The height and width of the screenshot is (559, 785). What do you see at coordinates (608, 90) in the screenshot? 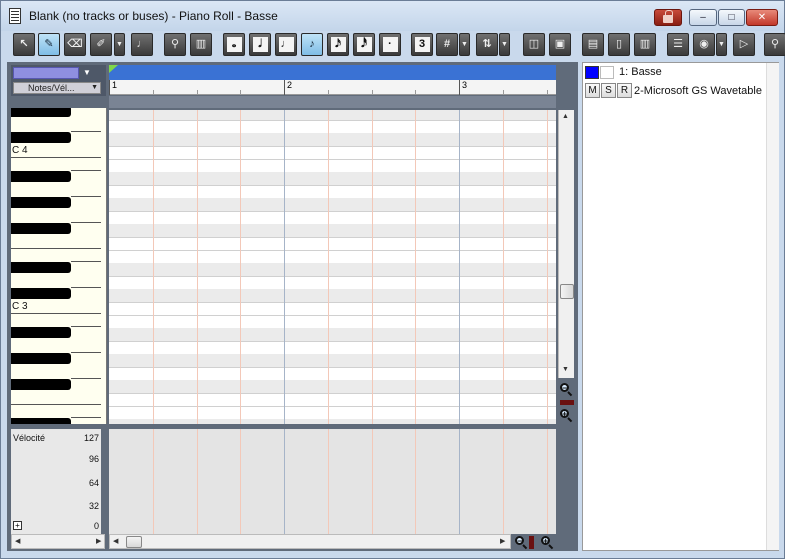
I see `solo-button: S` at bounding box center [608, 90].